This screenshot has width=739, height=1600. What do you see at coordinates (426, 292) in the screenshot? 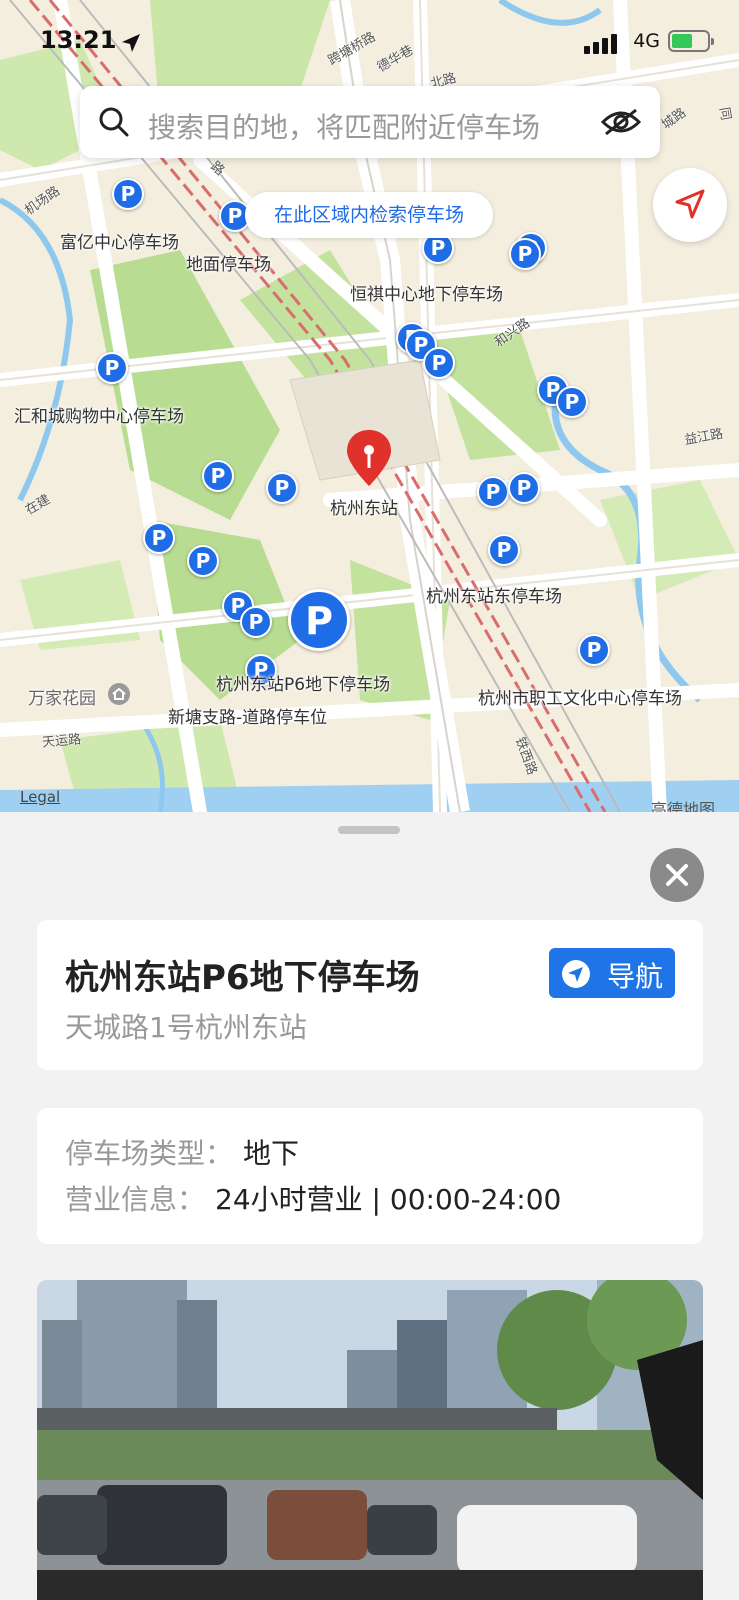
I see `parking-label: 恒祺中心地下停车场` at bounding box center [426, 292].